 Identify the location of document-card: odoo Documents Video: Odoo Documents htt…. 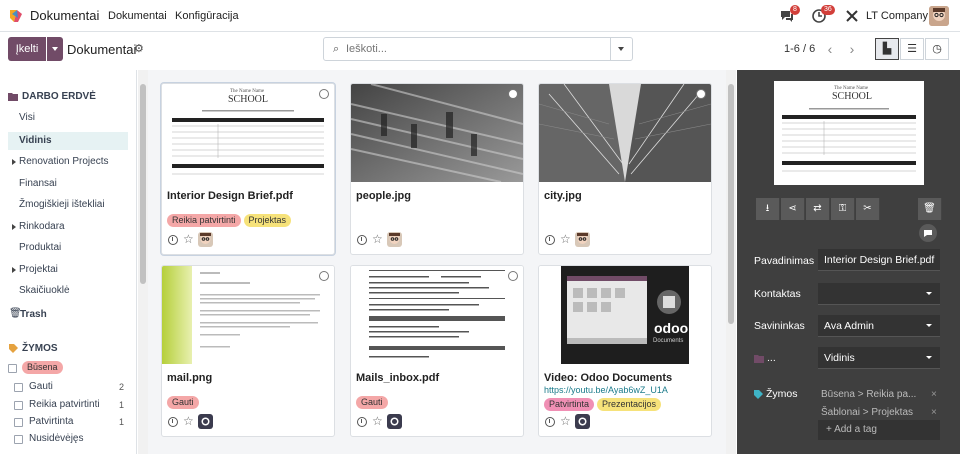
(625, 351).